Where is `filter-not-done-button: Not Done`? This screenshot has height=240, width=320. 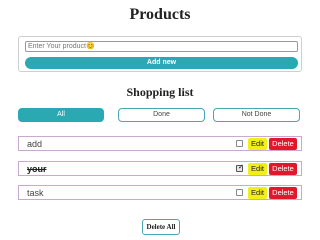 filter-not-done-button: Not Done is located at coordinates (256, 115).